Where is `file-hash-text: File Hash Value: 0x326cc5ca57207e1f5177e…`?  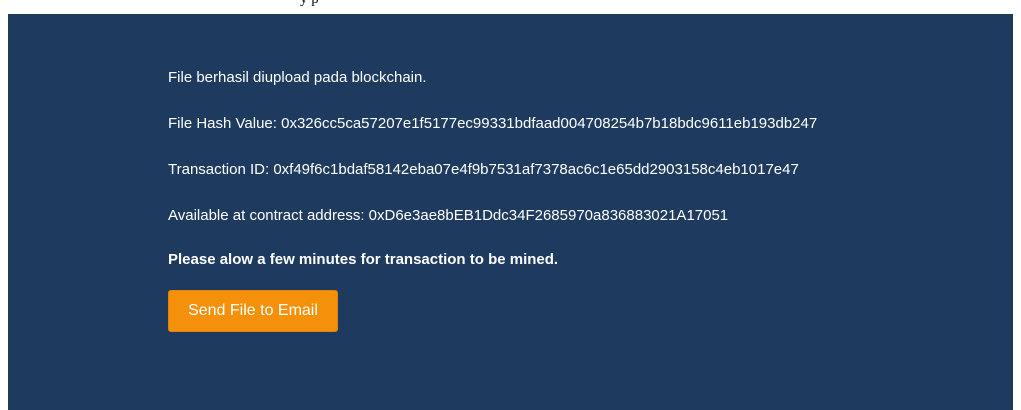 file-hash-text: File Hash Value: 0x326cc5ca57207e1f5177e… is located at coordinates (493, 123).